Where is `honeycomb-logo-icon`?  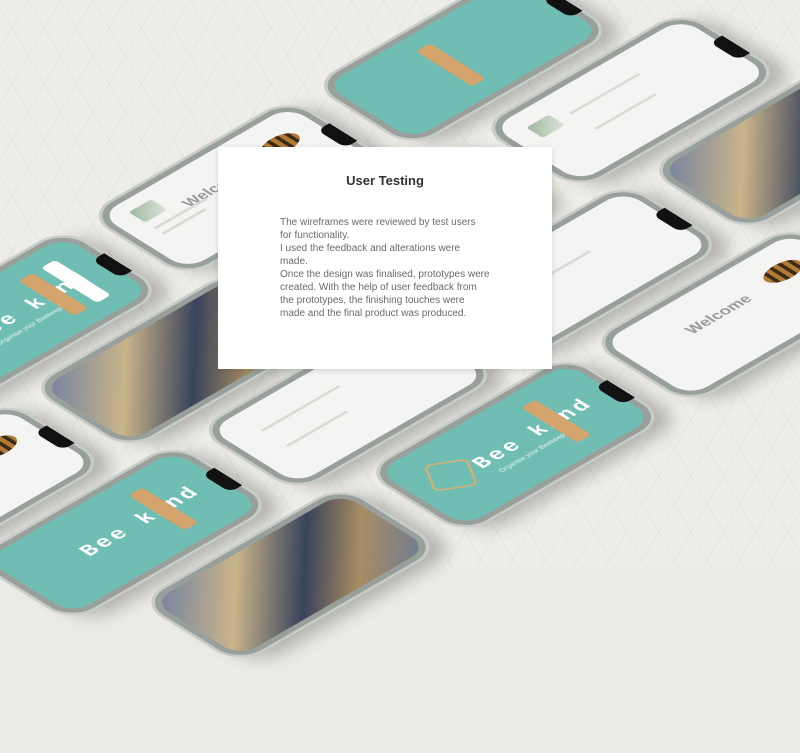
honeycomb-logo-icon is located at coordinates (450, 475).